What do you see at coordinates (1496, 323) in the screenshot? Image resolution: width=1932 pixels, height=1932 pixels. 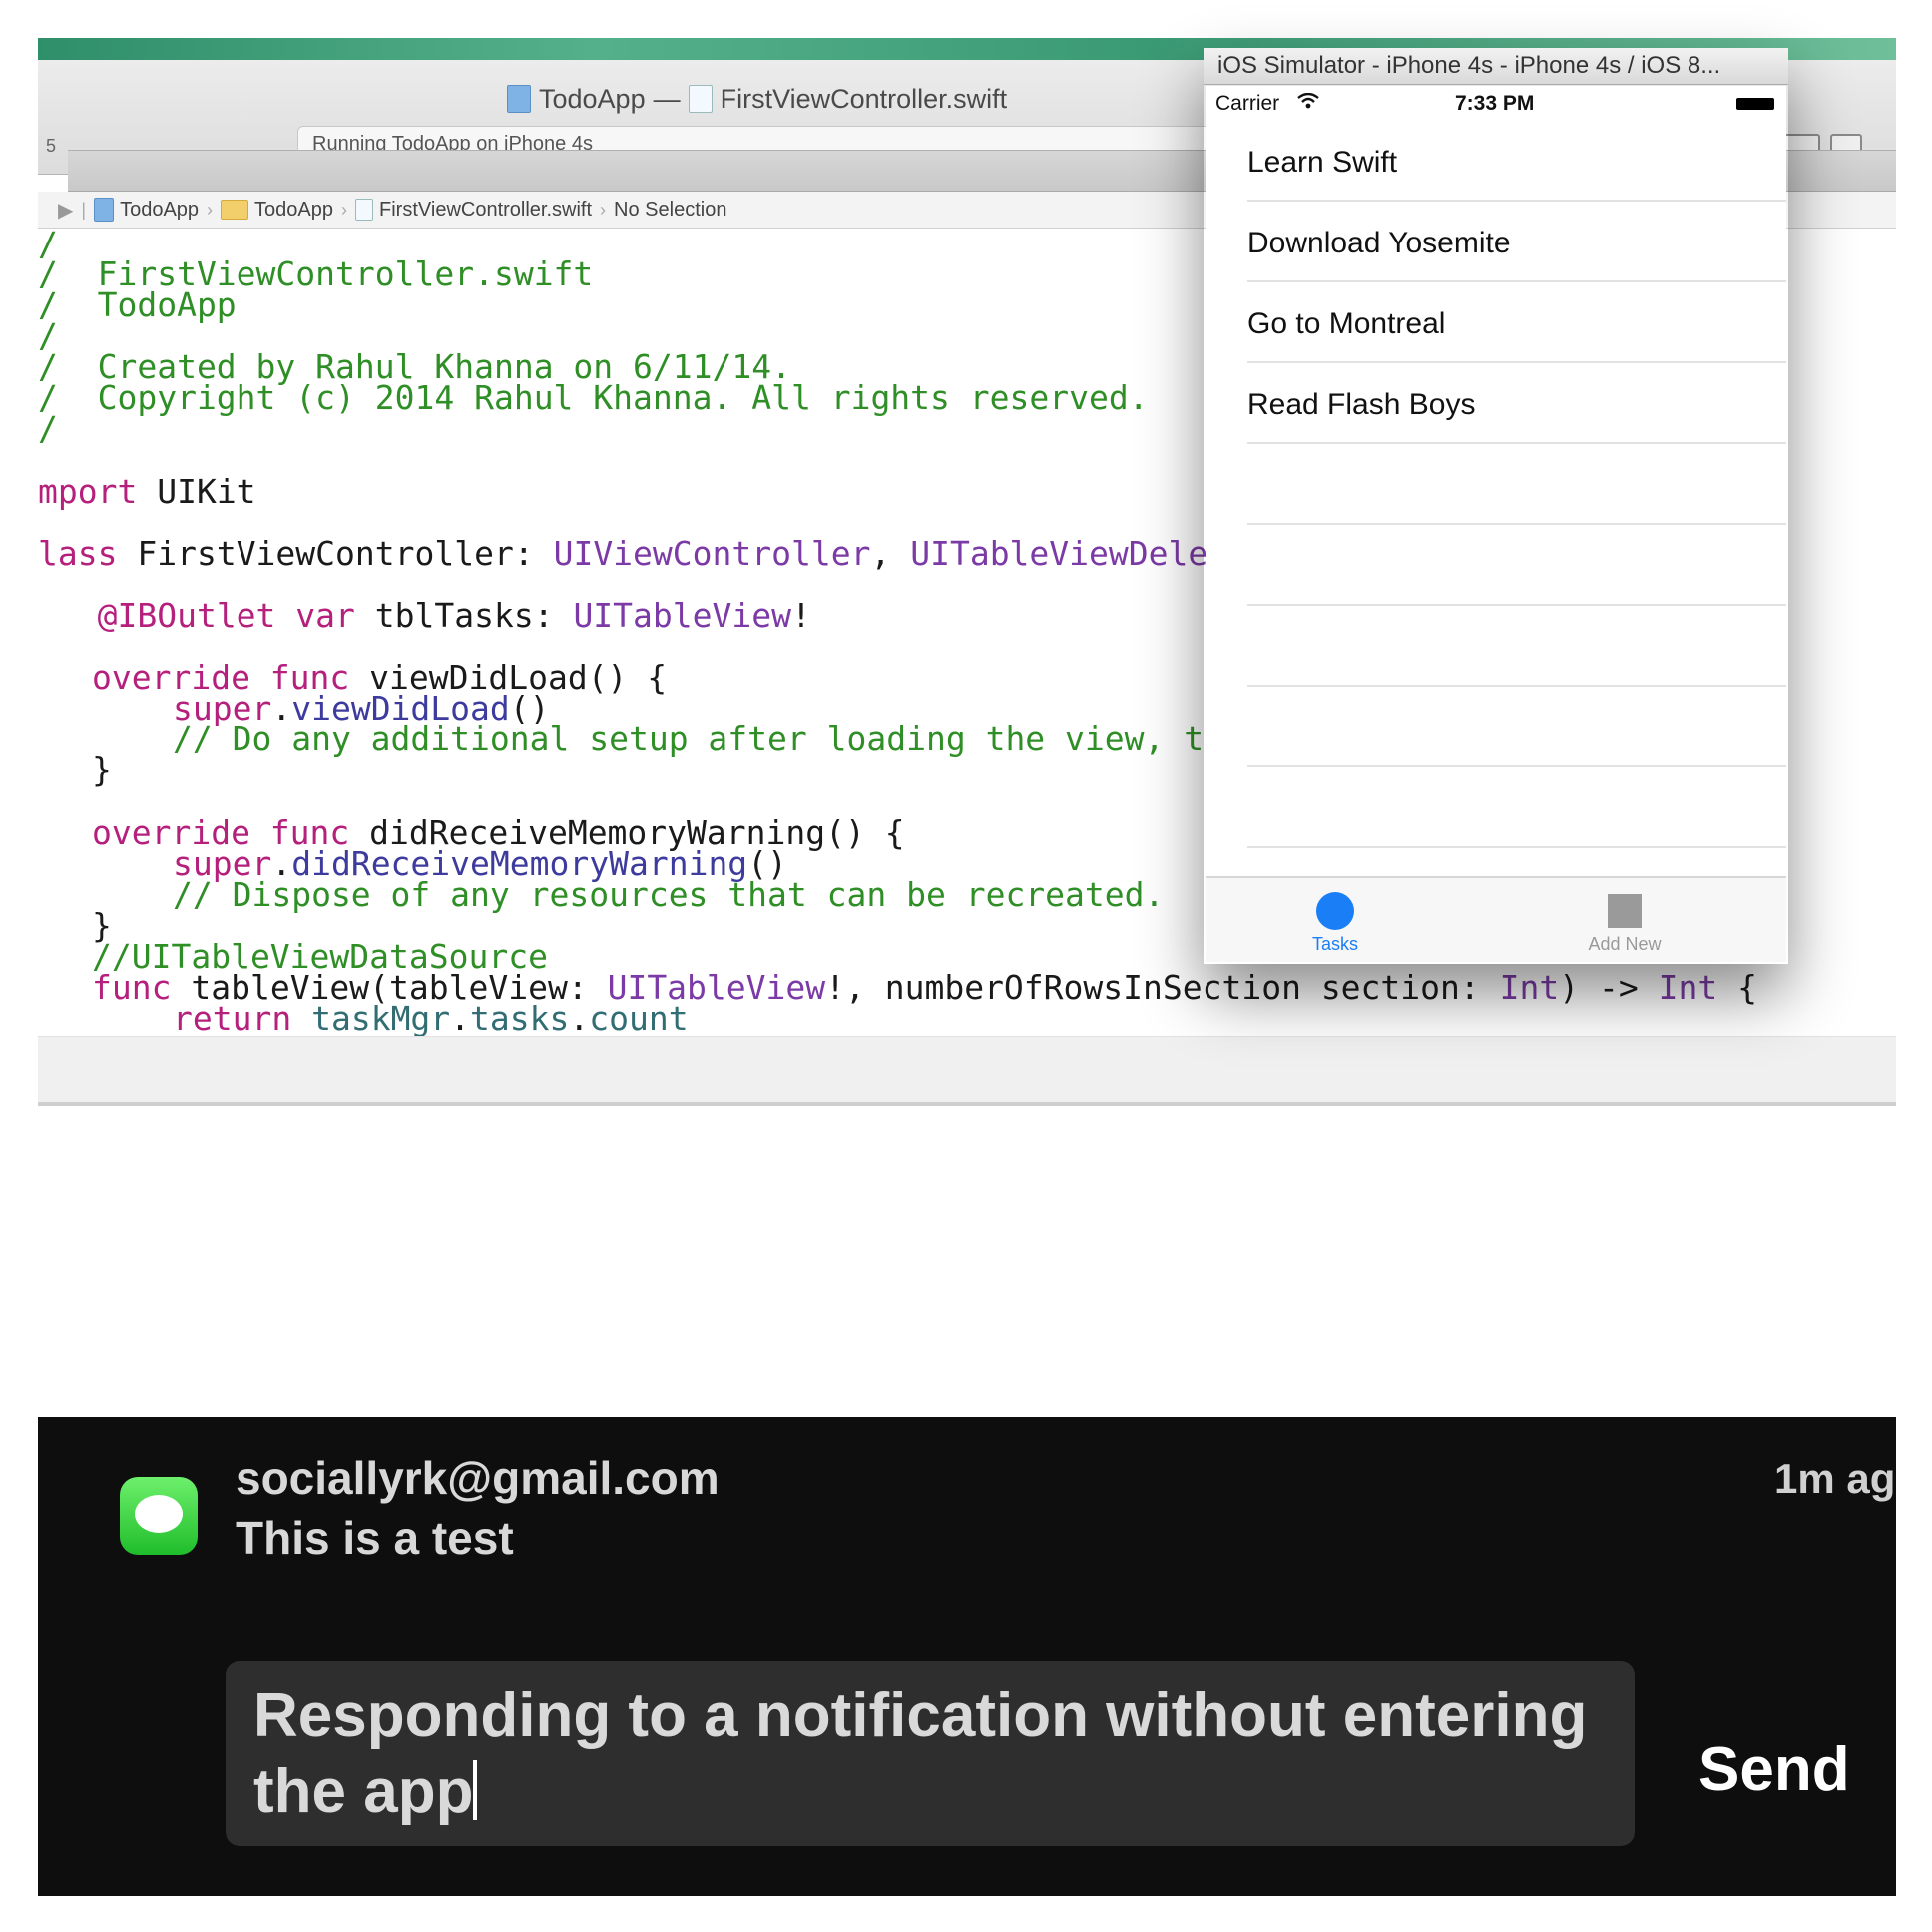 I see `task-row: Go to Montreal` at bounding box center [1496, 323].